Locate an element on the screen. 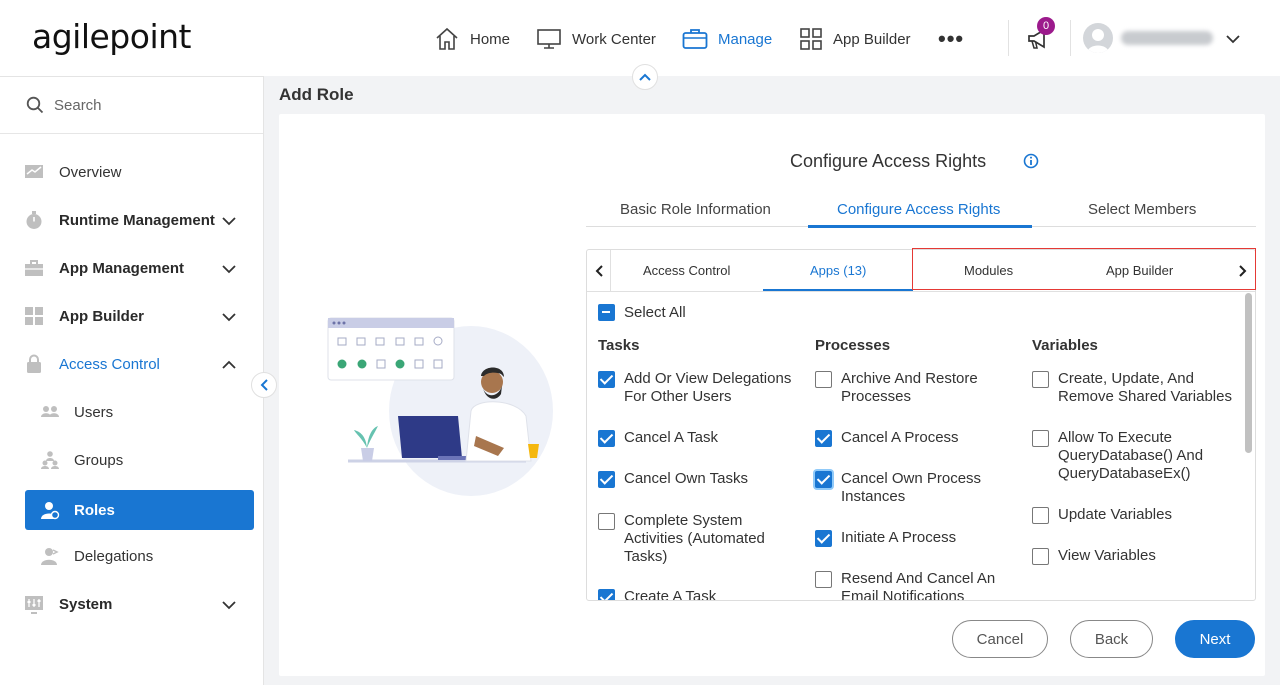 The image size is (1280, 685). grid-icon is located at coordinates (34, 316).